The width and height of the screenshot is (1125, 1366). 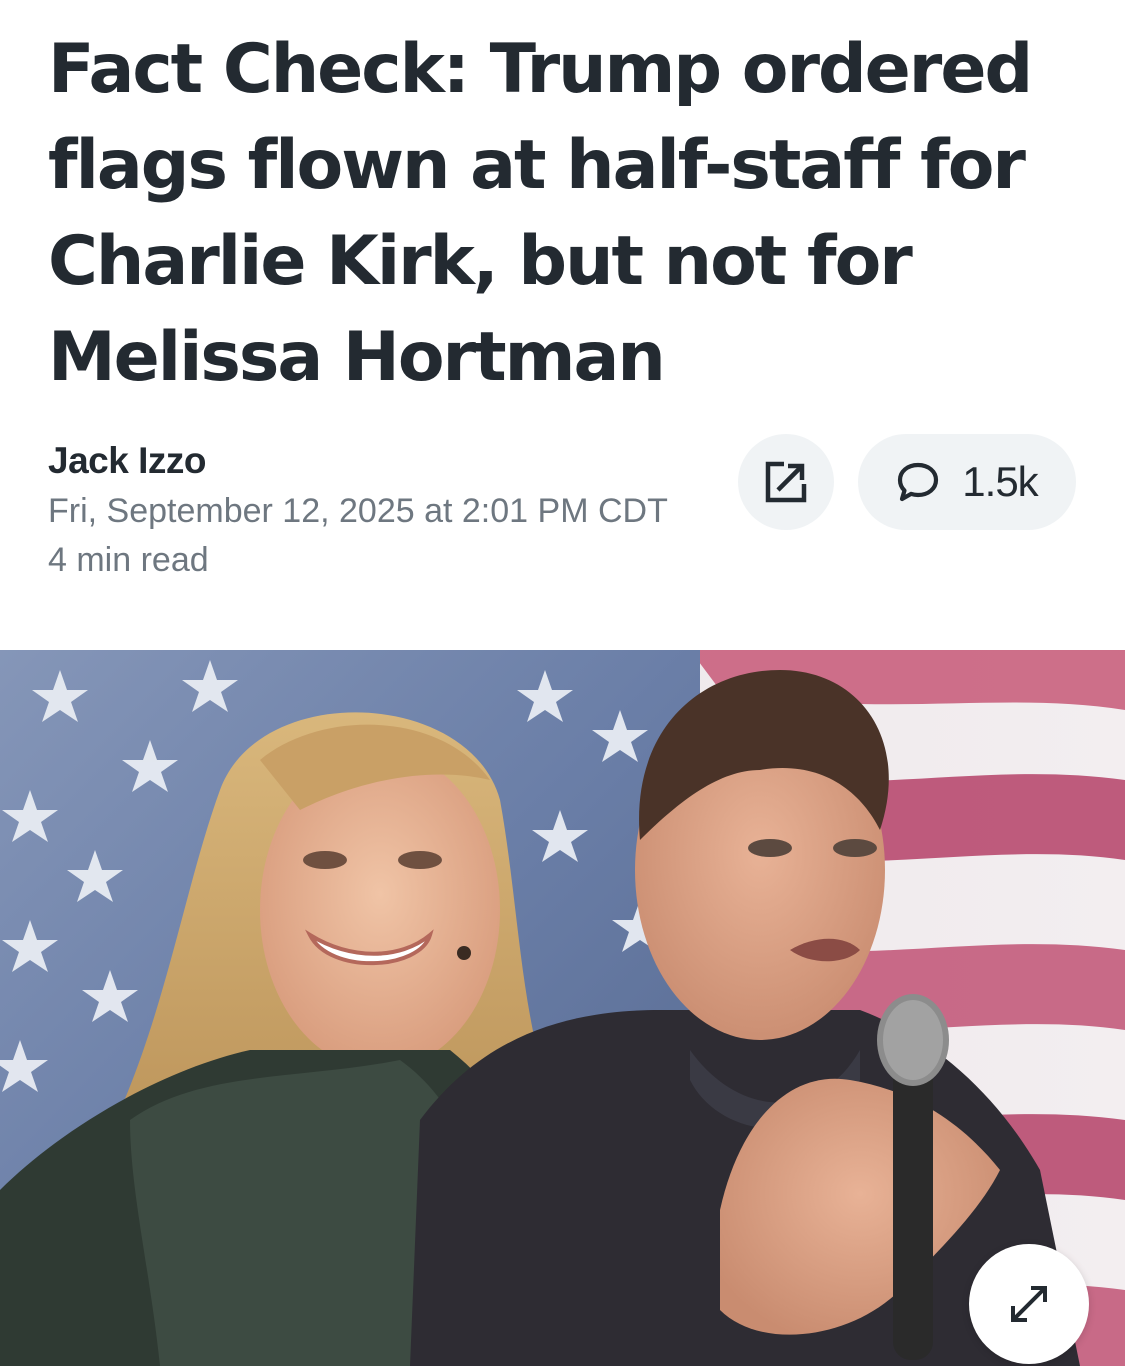 I want to click on share-button, so click(x=786, y=482).